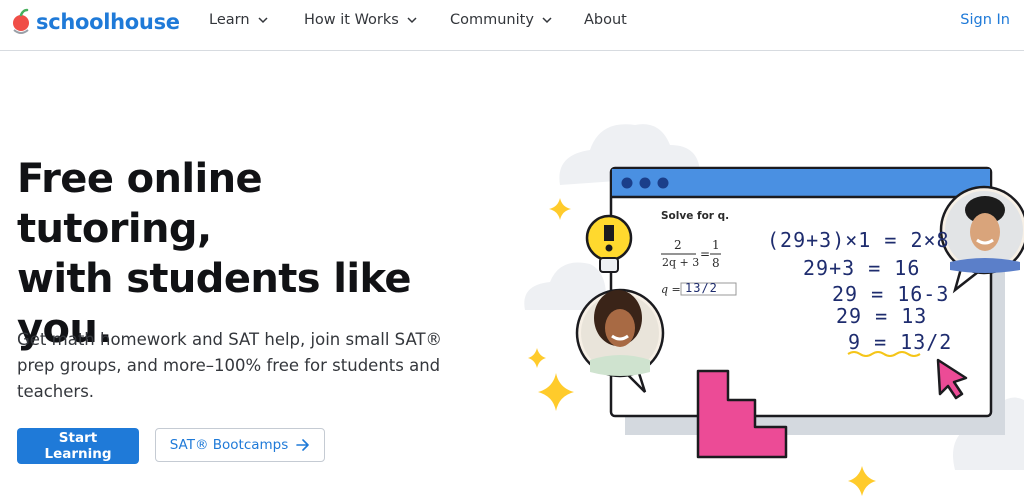 The width and height of the screenshot is (1024, 498). What do you see at coordinates (108, 22) in the screenshot?
I see `brand-name: schoolhouse` at bounding box center [108, 22].